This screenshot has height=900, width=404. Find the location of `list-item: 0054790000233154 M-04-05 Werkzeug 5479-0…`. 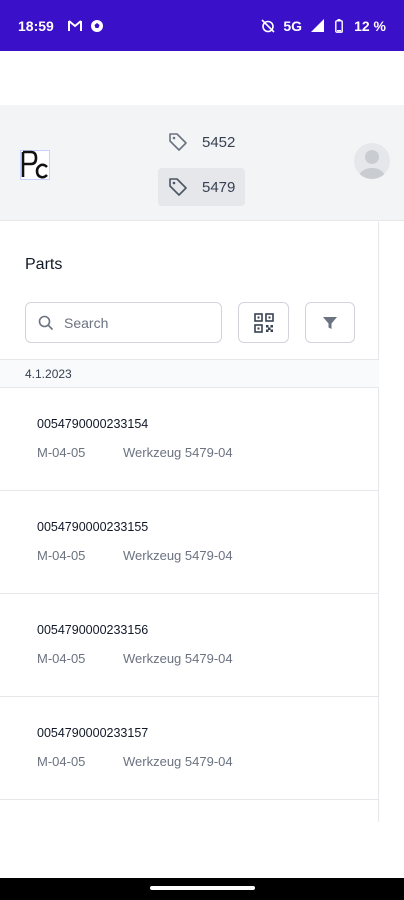

list-item: 0054790000233154 M-04-05 Werkzeug 5479-0… is located at coordinates (189, 439).